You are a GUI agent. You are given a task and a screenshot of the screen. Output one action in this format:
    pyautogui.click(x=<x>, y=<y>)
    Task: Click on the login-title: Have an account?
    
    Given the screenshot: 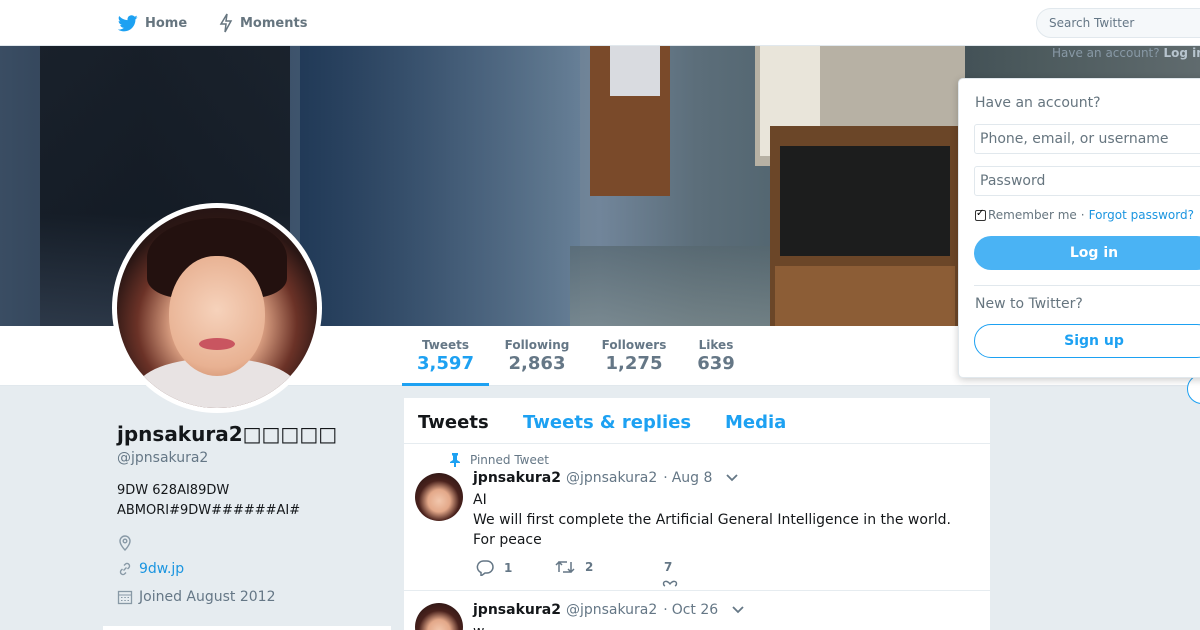 What is the action you would take?
    pyautogui.click(x=1038, y=103)
    